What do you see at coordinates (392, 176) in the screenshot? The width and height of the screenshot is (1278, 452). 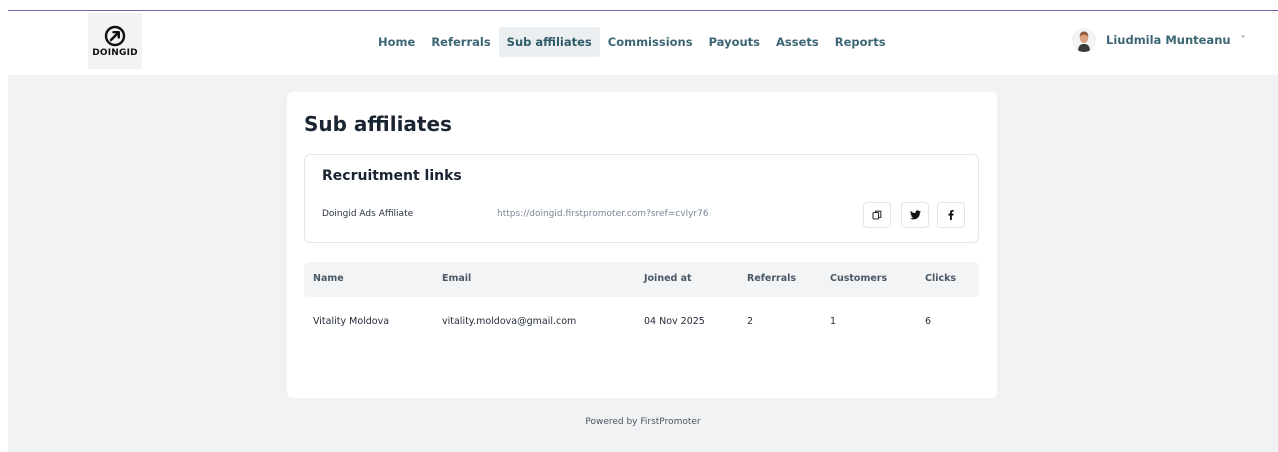 I see `recruitment-links-title: Recruitment links` at bounding box center [392, 176].